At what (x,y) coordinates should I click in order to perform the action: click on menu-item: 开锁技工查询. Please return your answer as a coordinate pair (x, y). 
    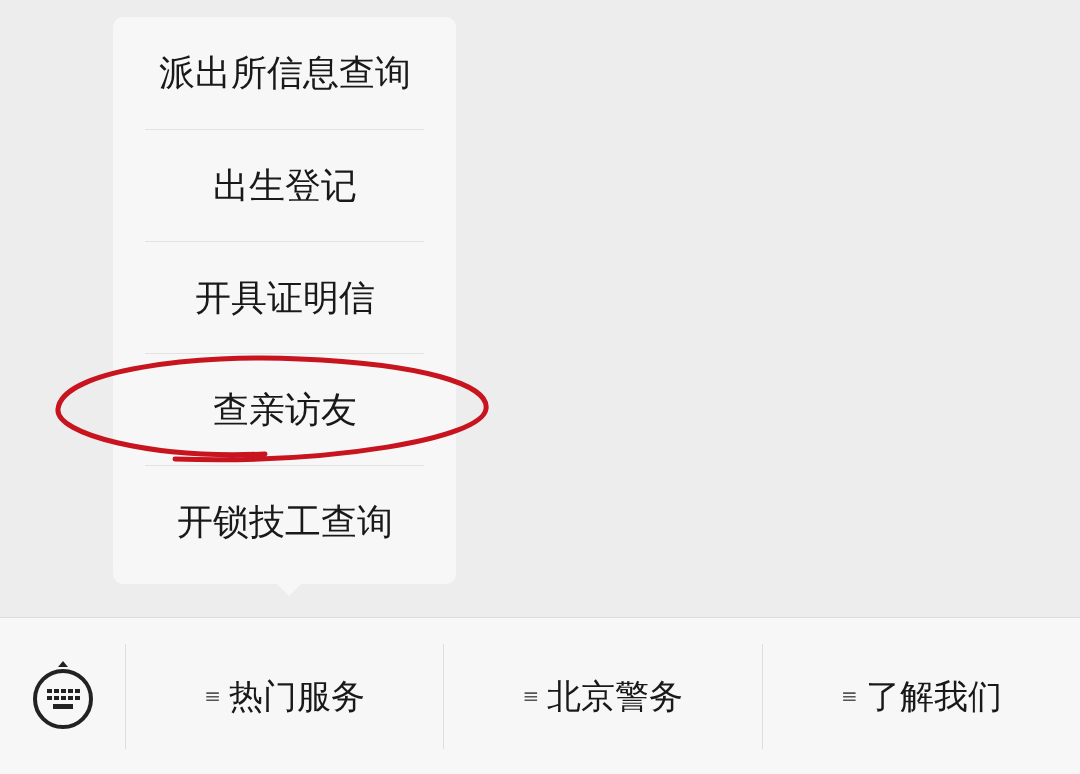
    Looking at the image, I should click on (284, 521).